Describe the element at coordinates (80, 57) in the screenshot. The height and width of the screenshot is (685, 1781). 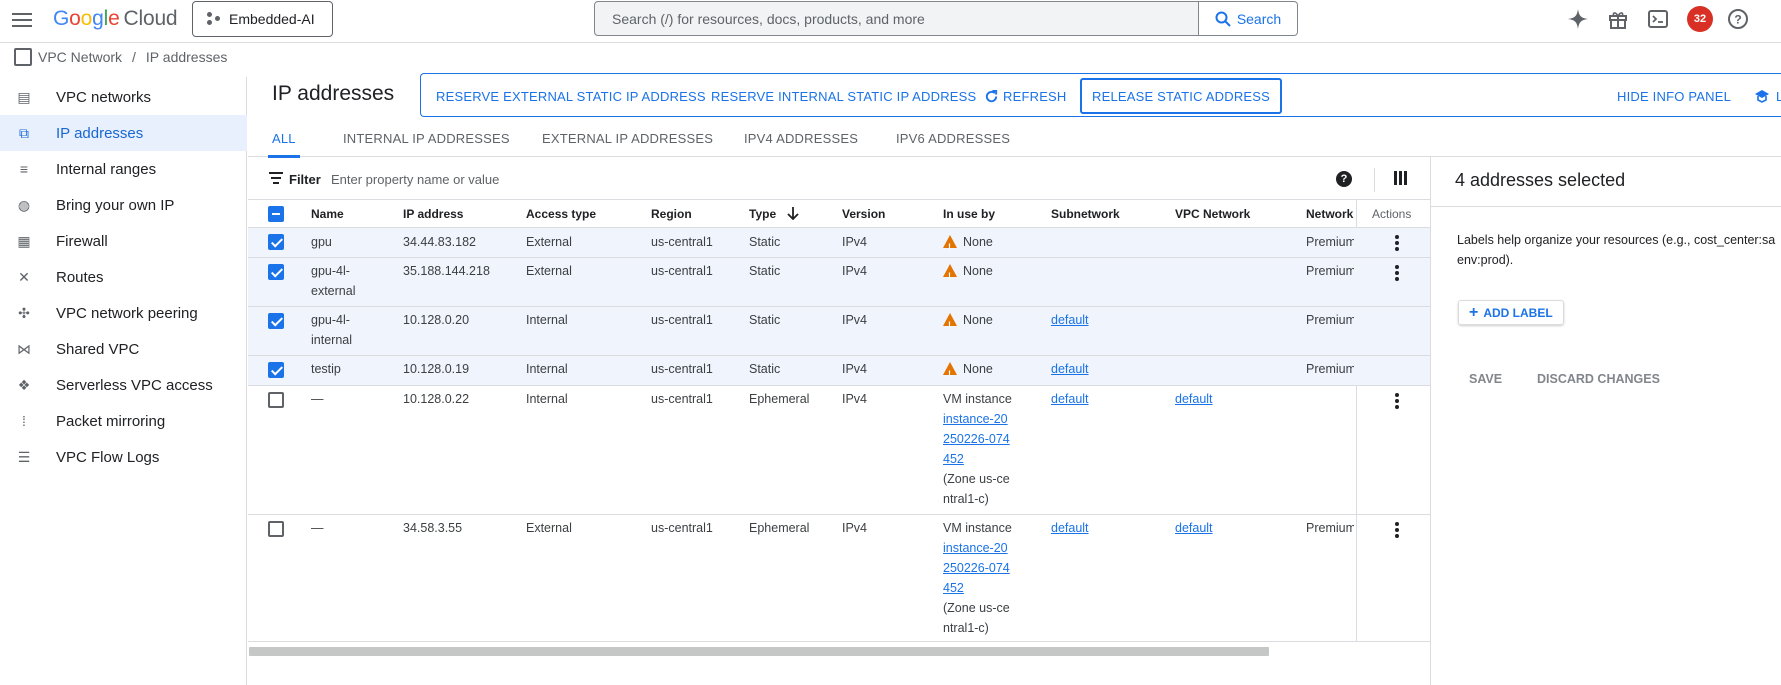
I see `breadcrumb-product: VPC Network` at that location.